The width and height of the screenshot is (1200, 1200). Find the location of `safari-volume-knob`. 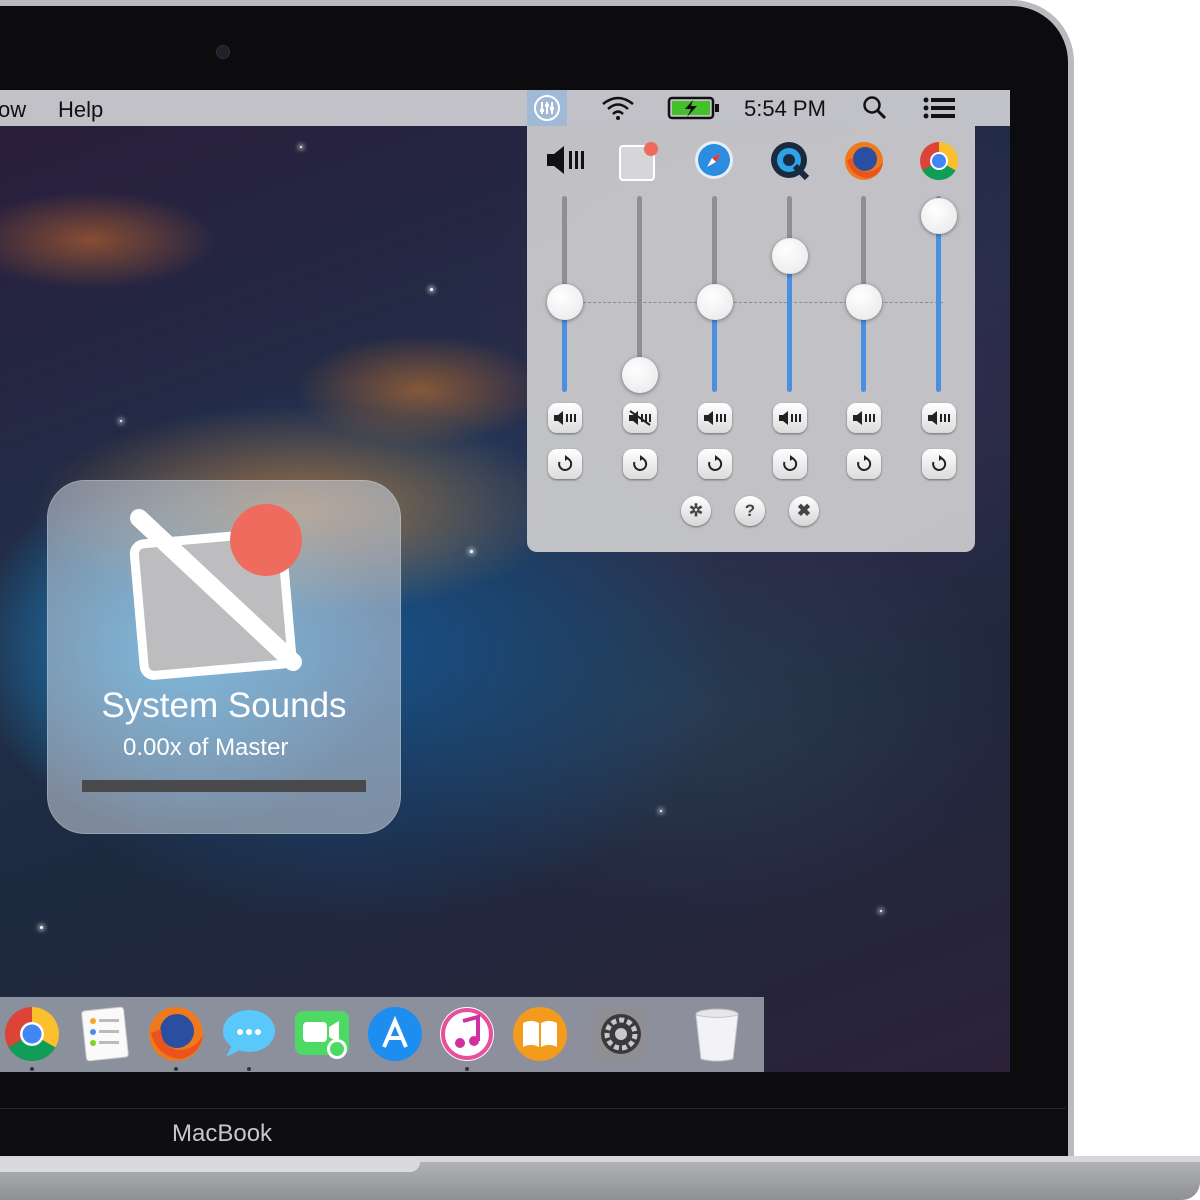

safari-volume-knob is located at coordinates (715, 302).